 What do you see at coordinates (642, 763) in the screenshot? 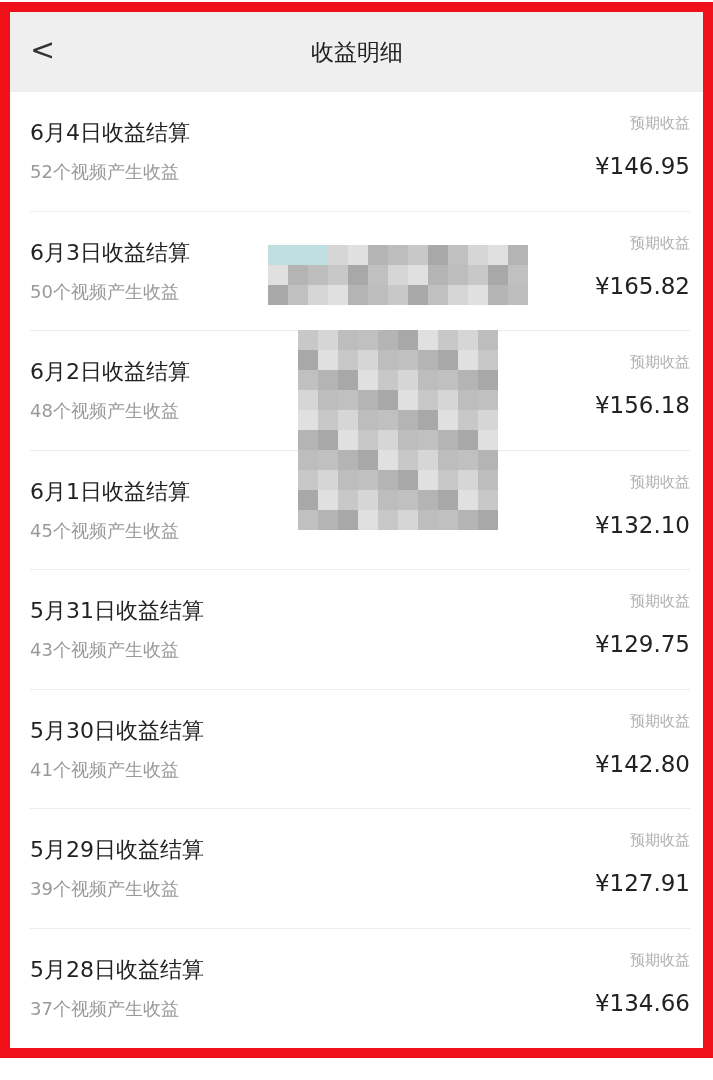
I see `earnings-amount: ¥142.80` at bounding box center [642, 763].